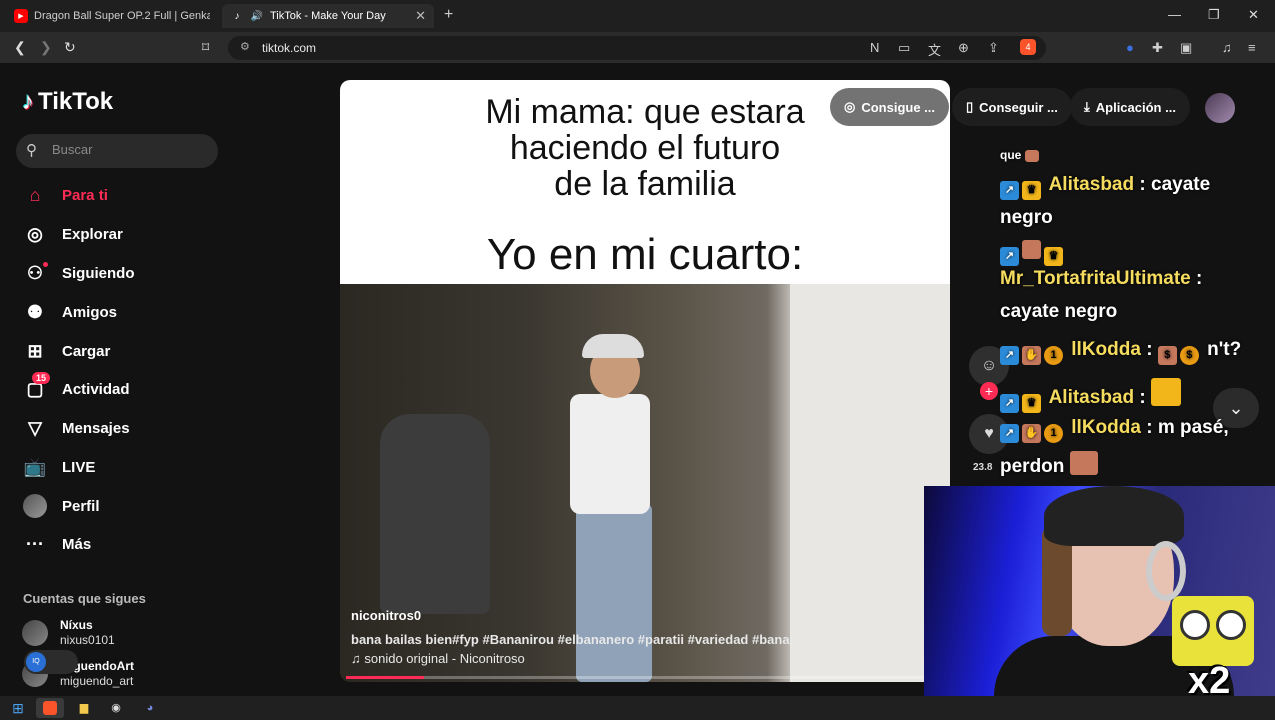 The width and height of the screenshot is (1275, 720). I want to click on sidebar-item-label: Cargar, so click(86, 351).